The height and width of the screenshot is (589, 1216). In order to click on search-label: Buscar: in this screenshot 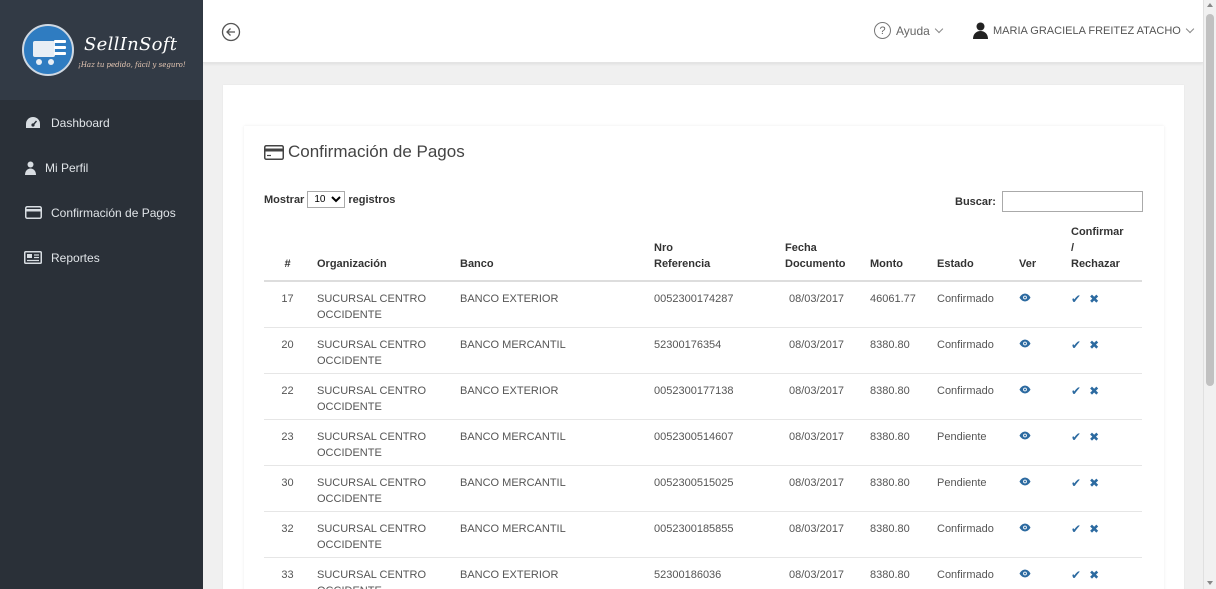, I will do `click(975, 201)`.